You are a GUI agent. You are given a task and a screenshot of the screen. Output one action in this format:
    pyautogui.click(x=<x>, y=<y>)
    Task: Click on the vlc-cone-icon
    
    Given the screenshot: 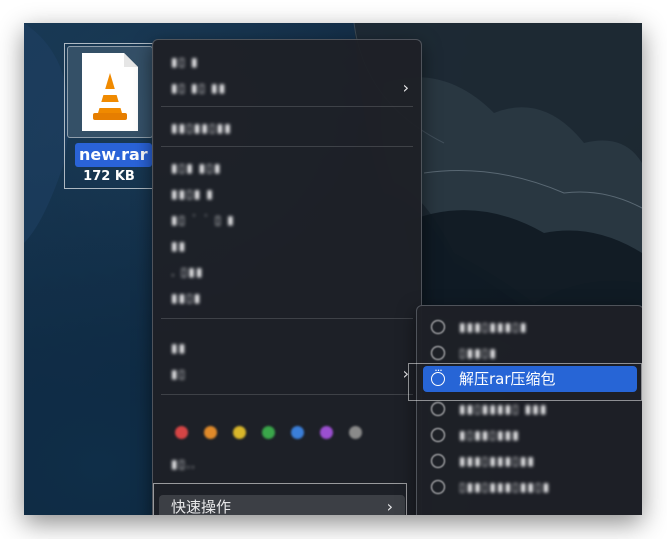 What is the action you would take?
    pyautogui.click(x=110, y=92)
    